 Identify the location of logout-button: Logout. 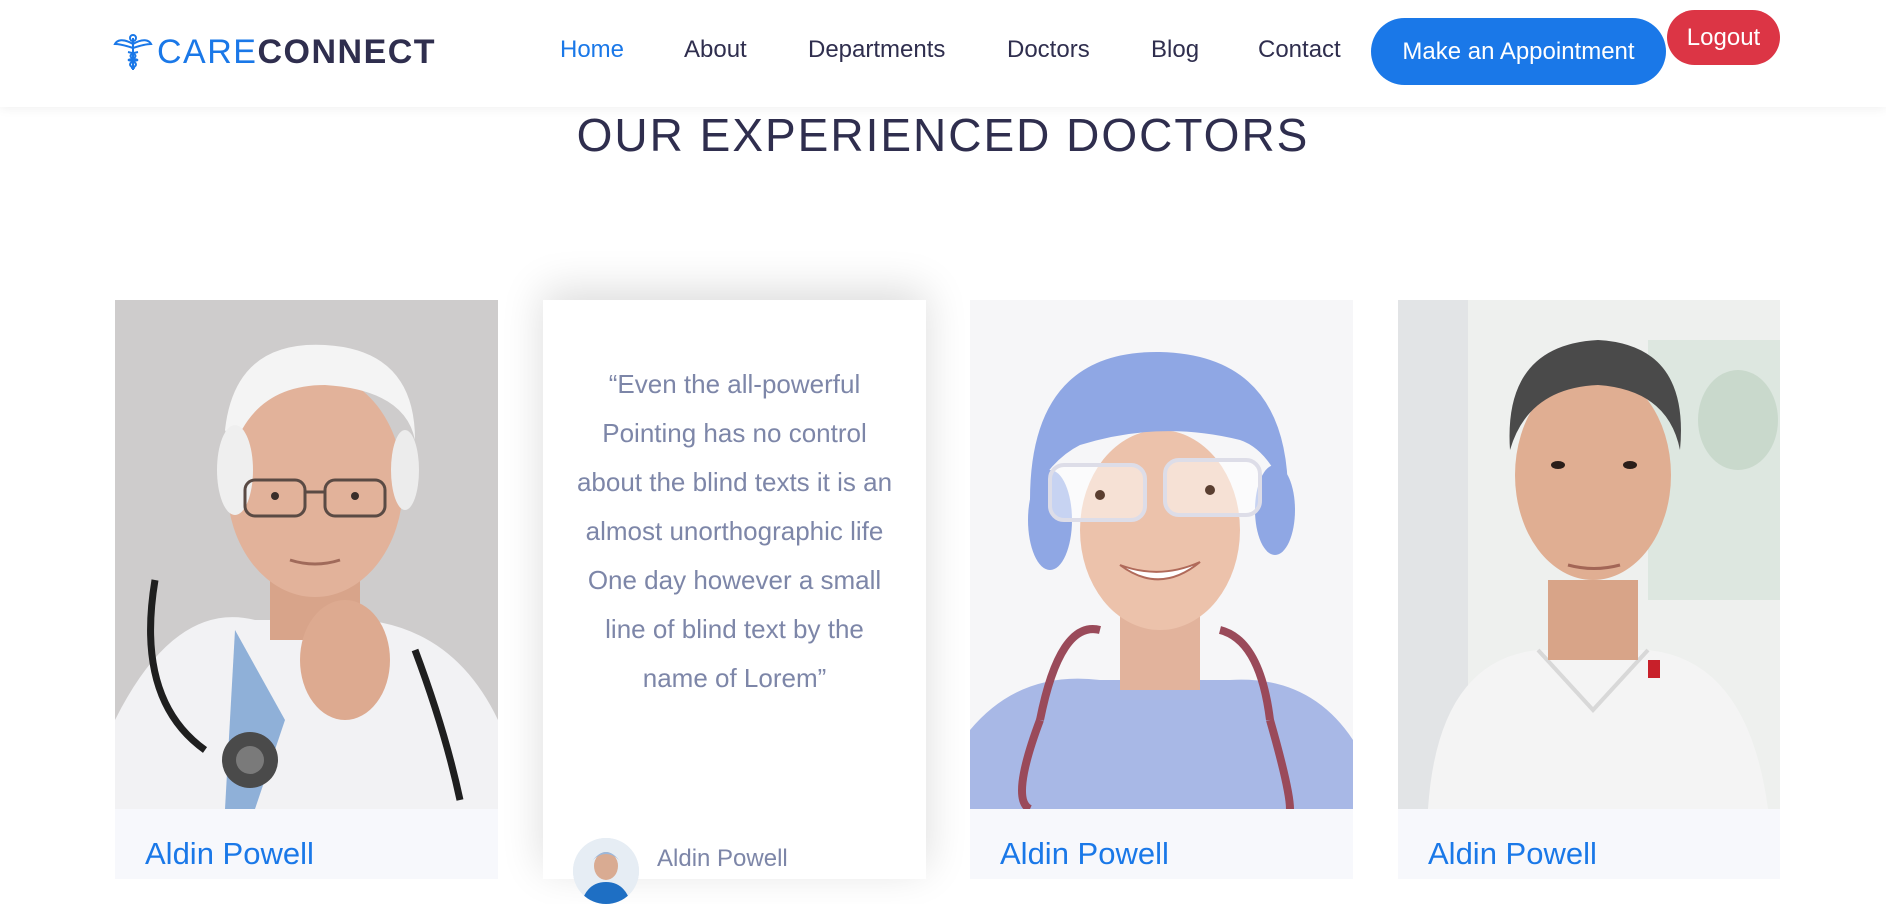
(1723, 37).